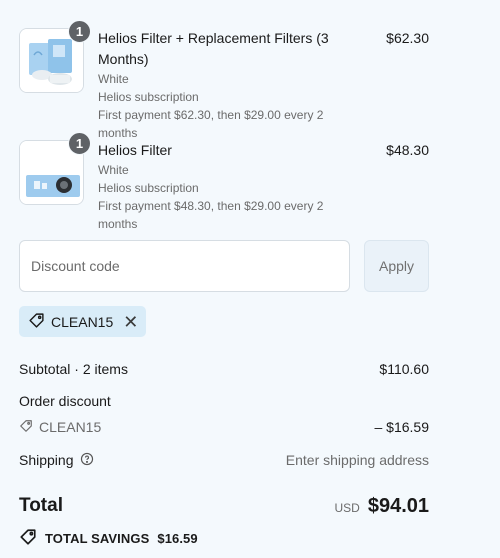 This screenshot has height=558, width=500. I want to click on currency-code: USD, so click(347, 507).